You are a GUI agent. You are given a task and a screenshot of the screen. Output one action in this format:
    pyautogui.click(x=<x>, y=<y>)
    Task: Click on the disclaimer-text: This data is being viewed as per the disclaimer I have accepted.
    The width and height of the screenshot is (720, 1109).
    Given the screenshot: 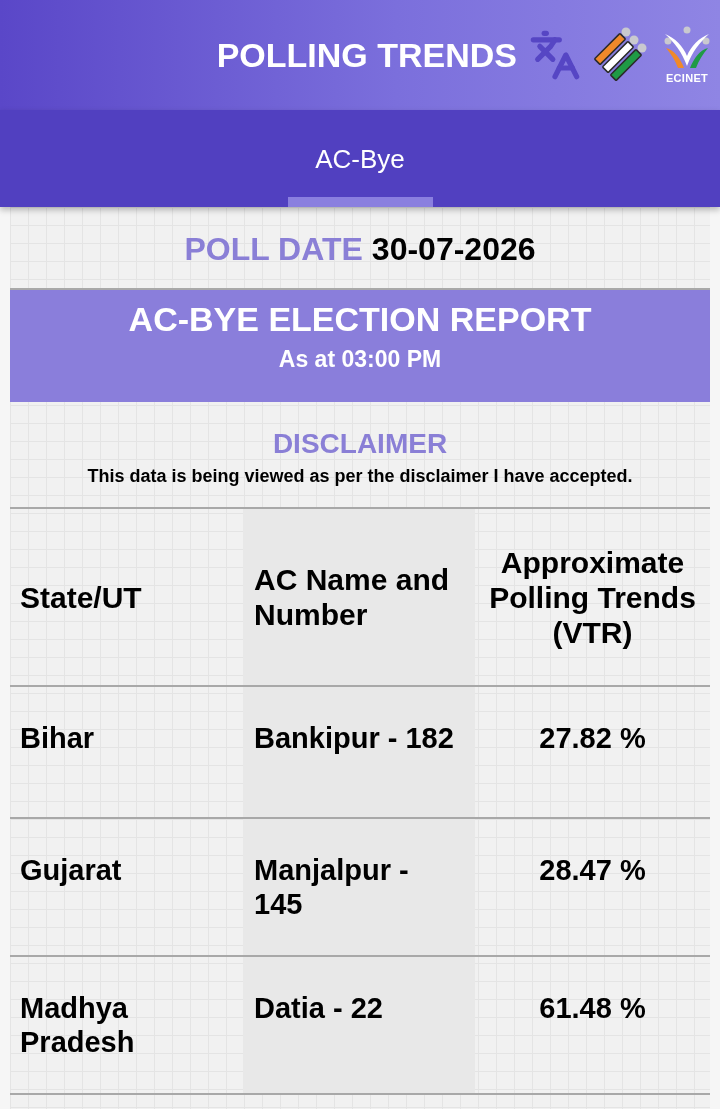 What is the action you would take?
    pyautogui.click(x=360, y=476)
    